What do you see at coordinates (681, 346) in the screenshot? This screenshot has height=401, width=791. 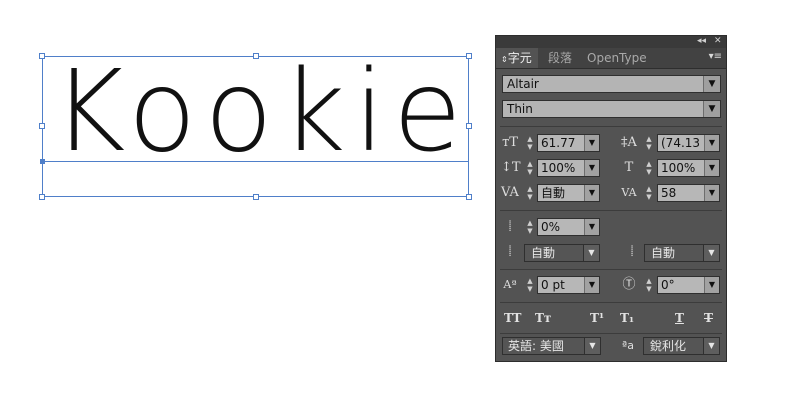 I see `antialias-dropdown: 銳利化 ▼` at bounding box center [681, 346].